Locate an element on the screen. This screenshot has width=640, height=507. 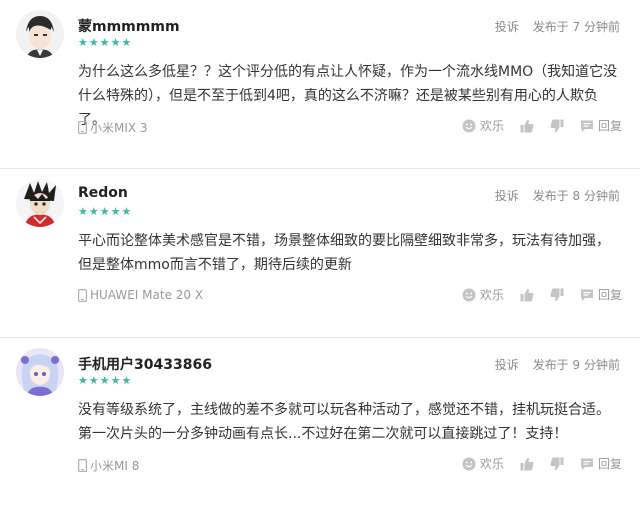
device-info: HUAWEI Mate 20 X is located at coordinates (140, 295).